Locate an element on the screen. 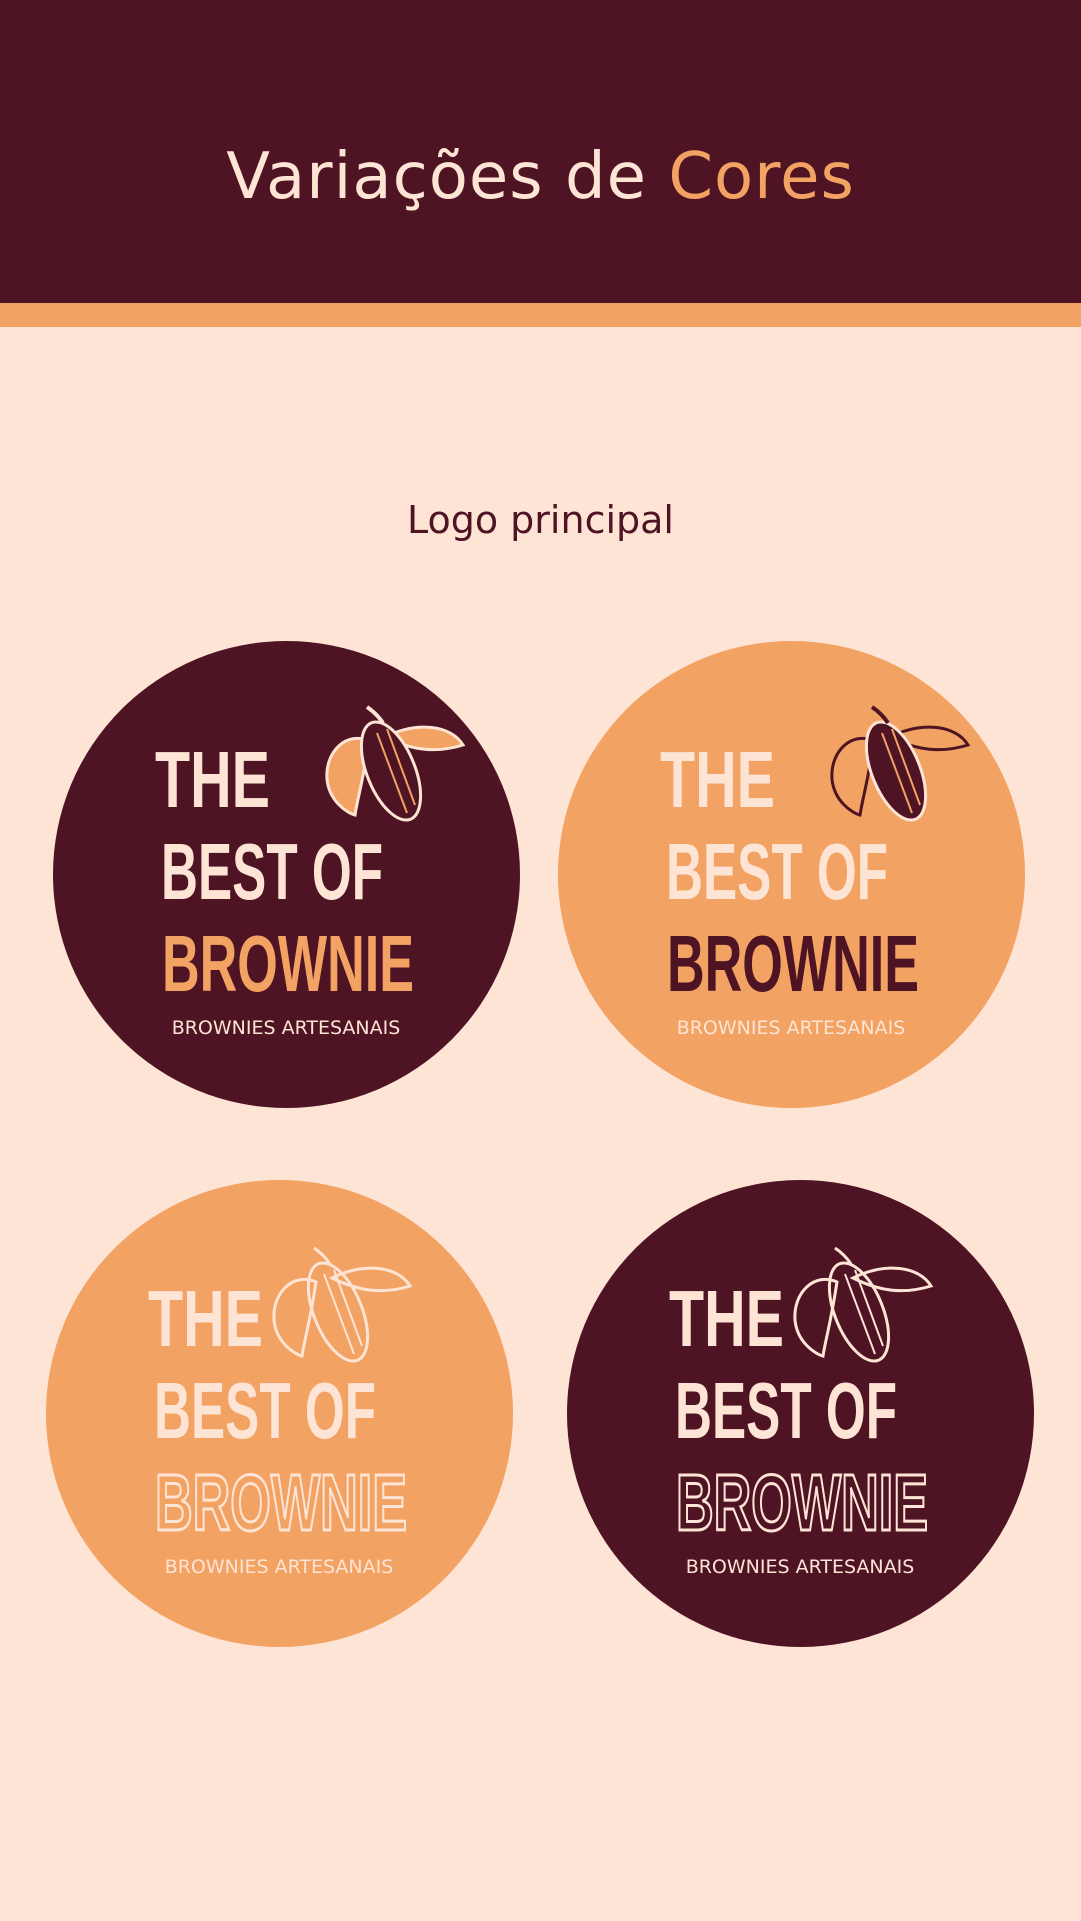 The width and height of the screenshot is (1081, 1921). logo-variant-orange-plum: THE BEST OF BROWNIE BROWNIES ARTESANAIS is located at coordinates (791, 874).